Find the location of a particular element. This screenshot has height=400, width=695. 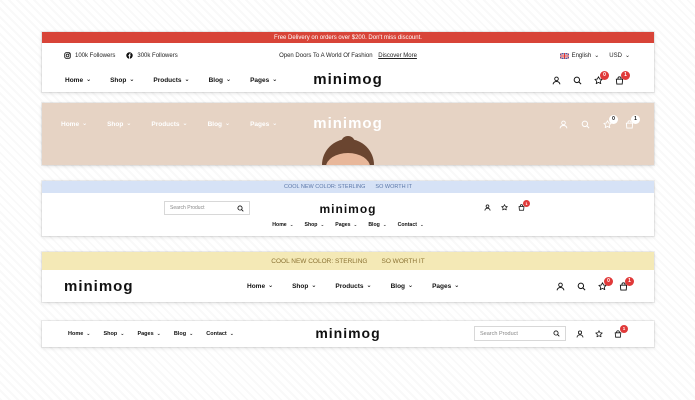

promo-text: Open Doors To A World Of Fashion is located at coordinates (326, 55).